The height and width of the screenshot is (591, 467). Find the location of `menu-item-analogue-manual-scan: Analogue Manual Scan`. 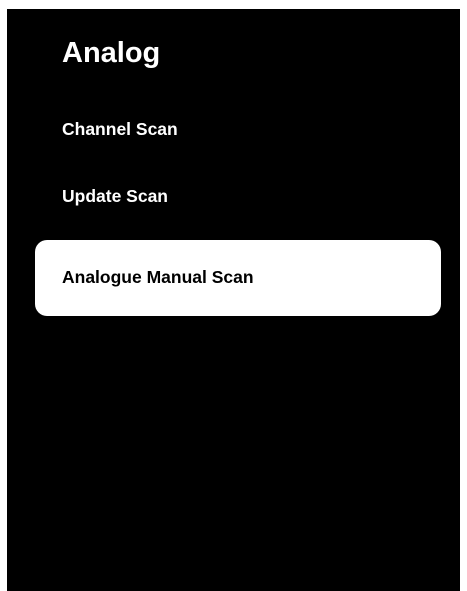

menu-item-analogue-manual-scan: Analogue Manual Scan is located at coordinates (238, 278).